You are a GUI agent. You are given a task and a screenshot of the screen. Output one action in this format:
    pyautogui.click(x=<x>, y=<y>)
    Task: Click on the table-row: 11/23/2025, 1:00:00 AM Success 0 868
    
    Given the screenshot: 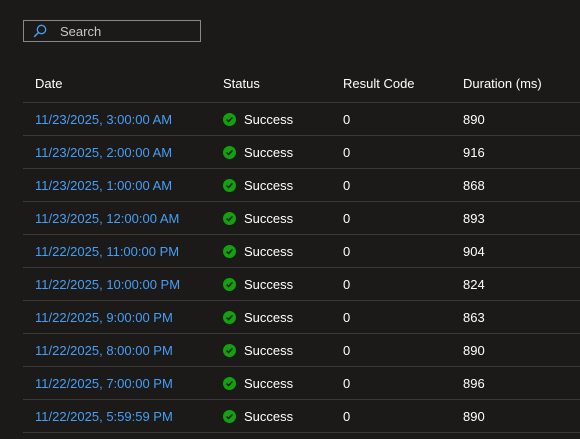 What is the action you would take?
    pyautogui.click(x=301, y=185)
    